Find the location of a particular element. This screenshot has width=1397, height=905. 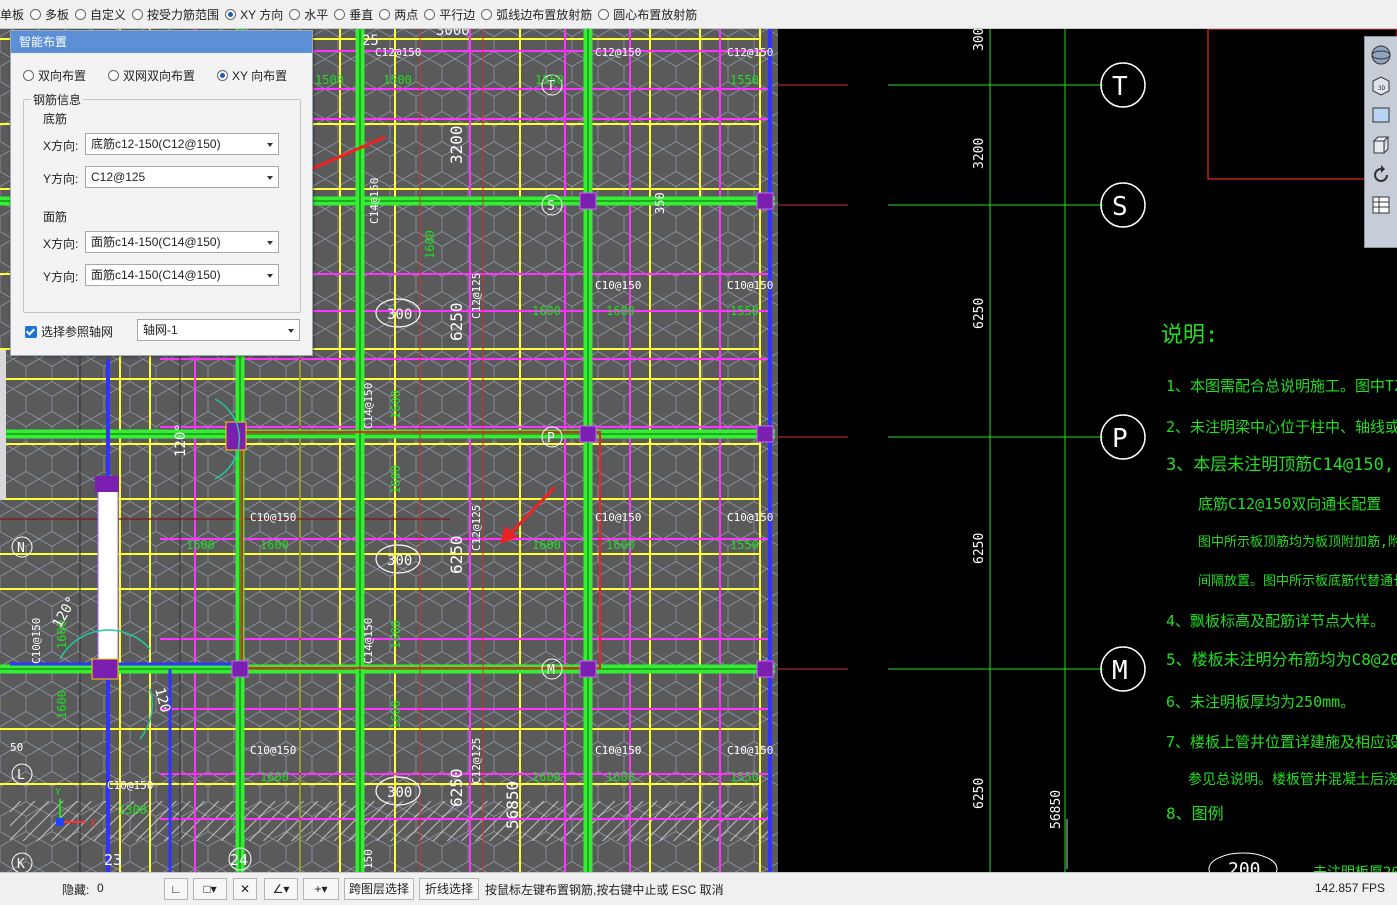

stair-strip is located at coordinates (108, 573).